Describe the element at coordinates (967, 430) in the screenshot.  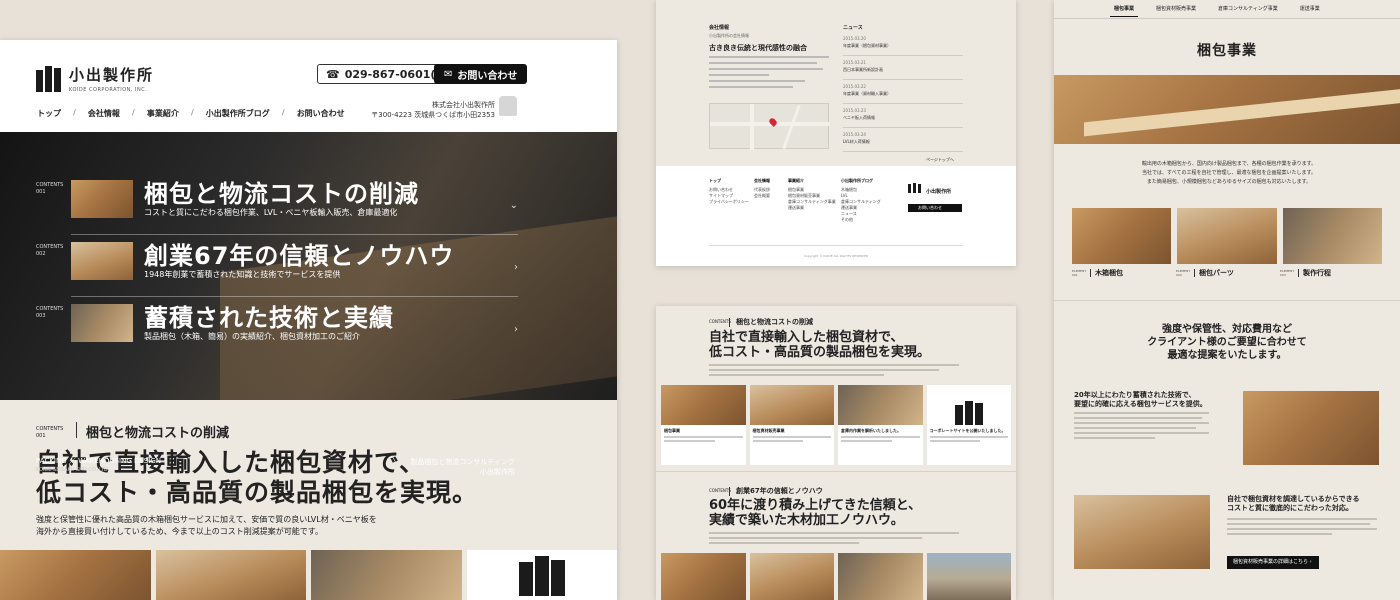
I see `card-title: コーポレートサイトを公開いたしました。` at that location.